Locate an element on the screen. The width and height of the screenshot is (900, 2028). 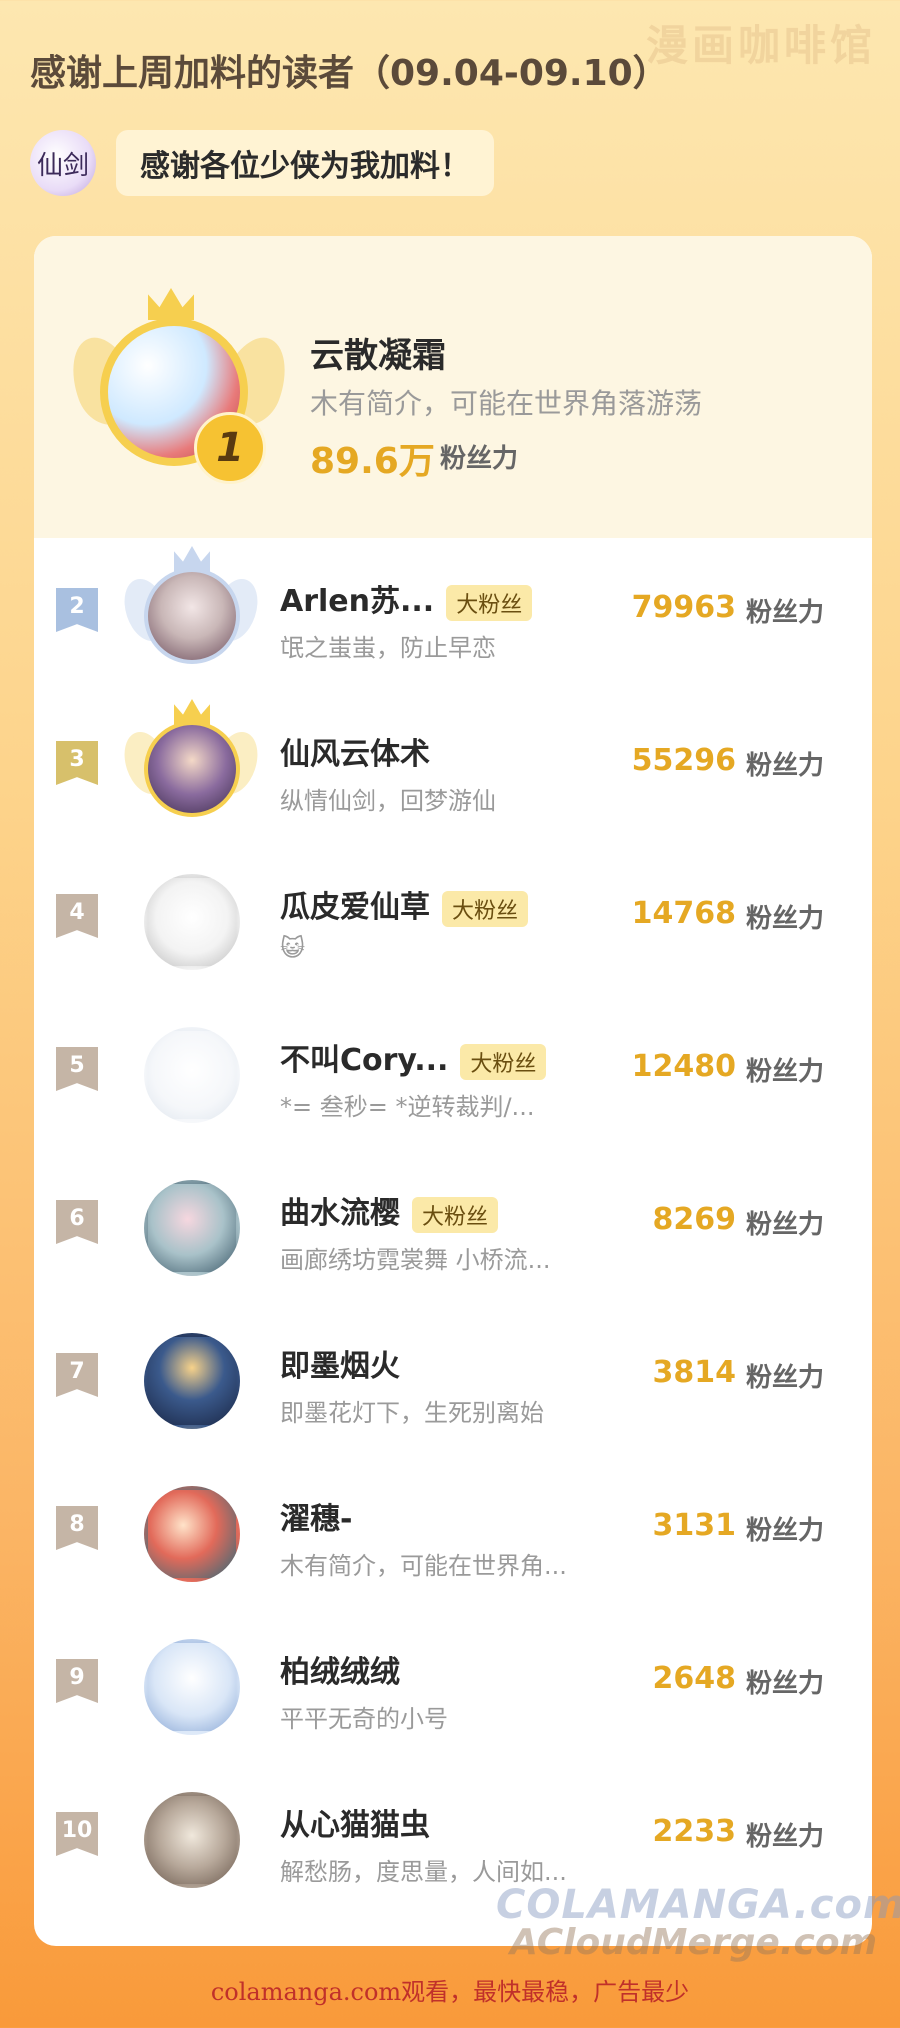
leaderboard-row: 3 仙风云体术纵情仙剑，回梦游仙 55296 粉丝力 is located at coordinates (453, 768).